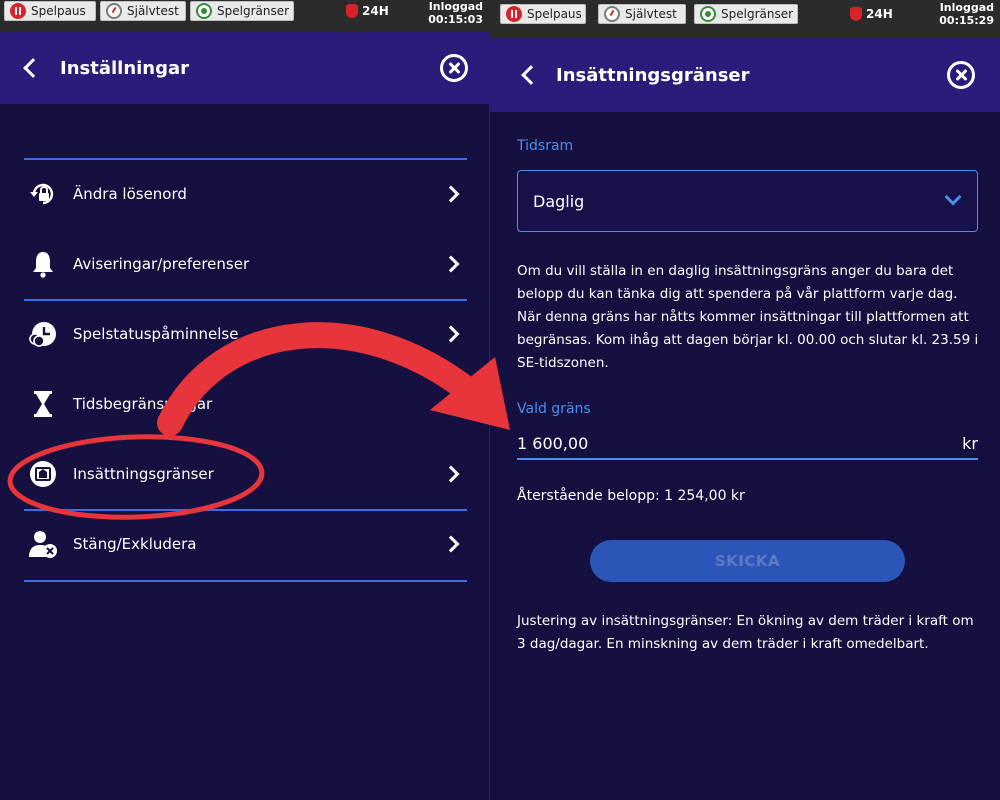 The width and height of the screenshot is (1000, 800). Describe the element at coordinates (545, 146) in the screenshot. I see `timeframe-label: Tidsram` at that location.